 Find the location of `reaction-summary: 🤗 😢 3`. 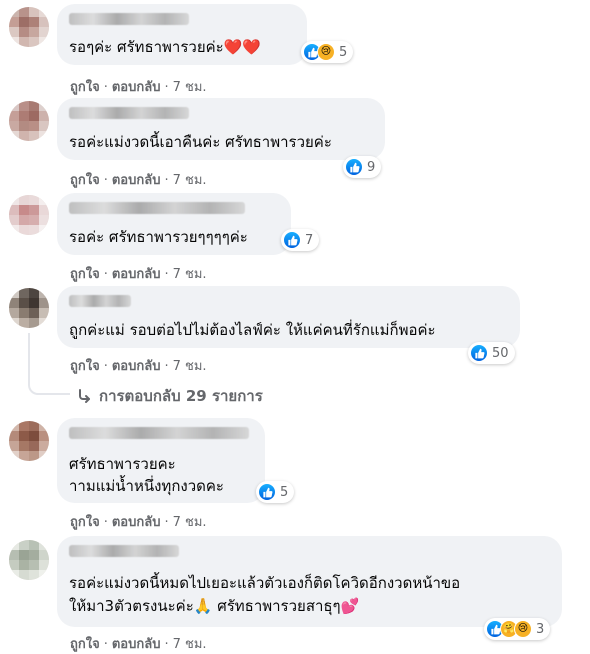

reaction-summary: 🤗 😢 3 is located at coordinates (517, 629).